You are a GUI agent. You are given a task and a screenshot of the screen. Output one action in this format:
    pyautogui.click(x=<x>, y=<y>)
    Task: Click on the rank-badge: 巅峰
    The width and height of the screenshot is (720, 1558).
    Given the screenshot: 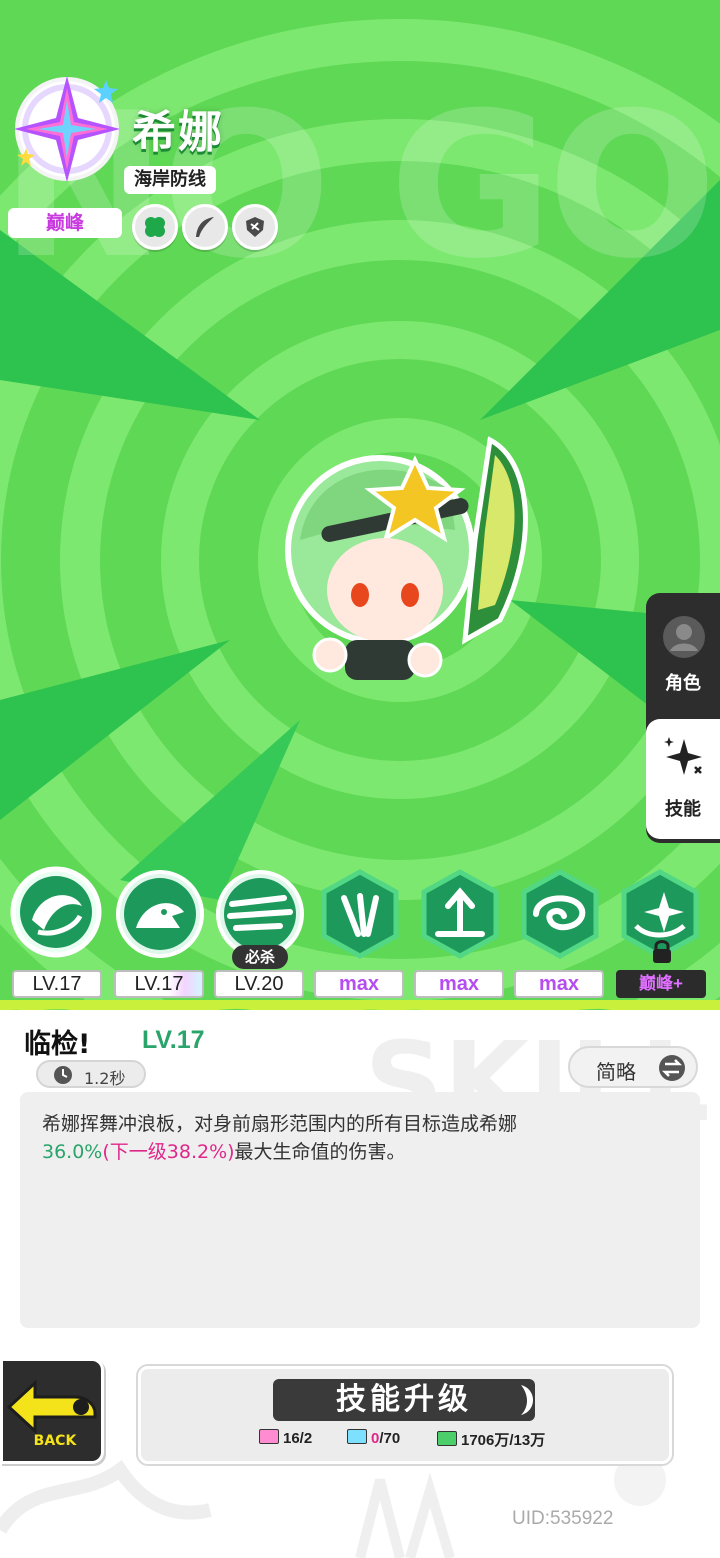 What is the action you would take?
    pyautogui.click(x=65, y=223)
    